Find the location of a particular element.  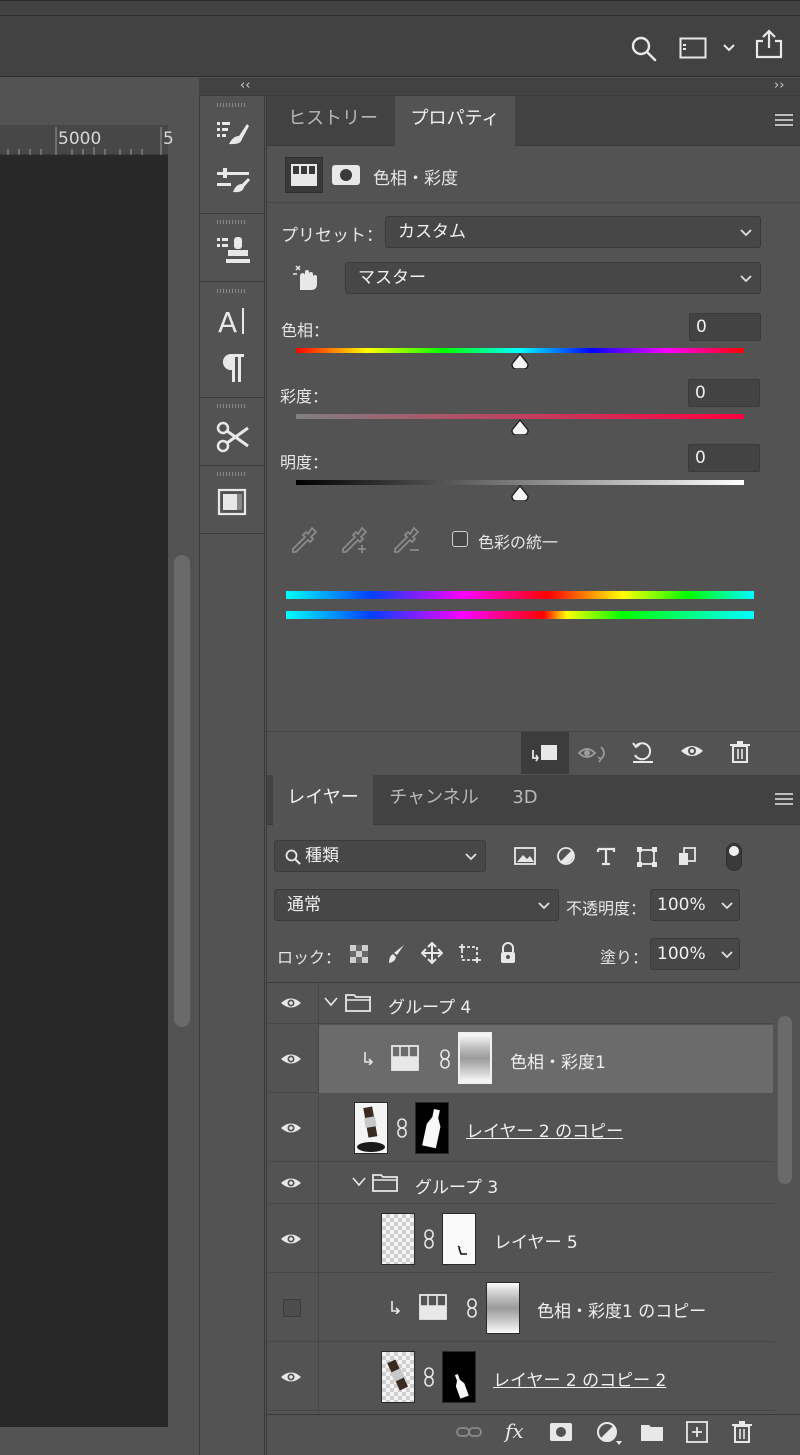

filter-smart-object-icon is located at coordinates (687, 856).